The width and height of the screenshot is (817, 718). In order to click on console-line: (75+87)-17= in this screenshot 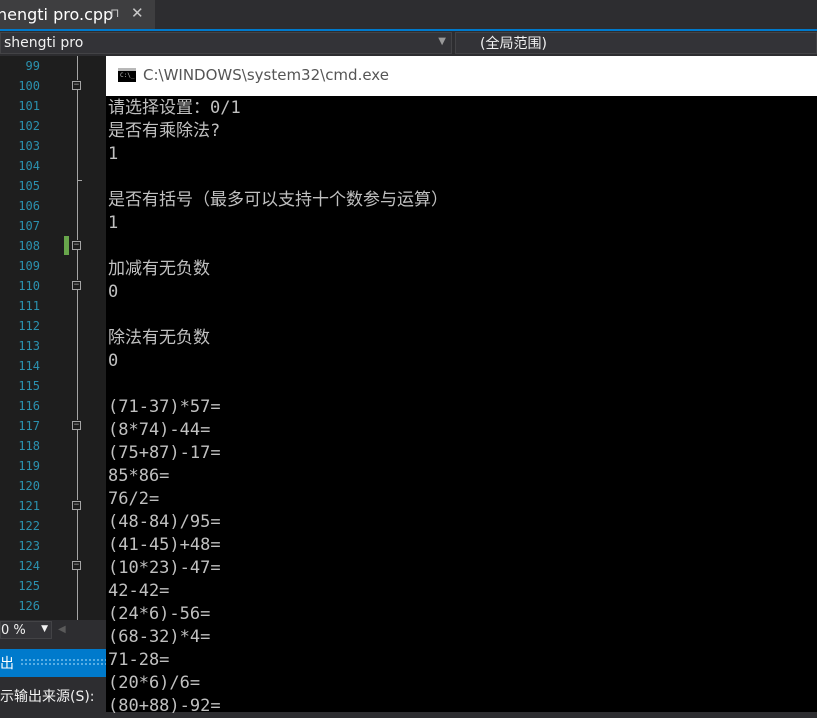, I will do `click(164, 453)`.